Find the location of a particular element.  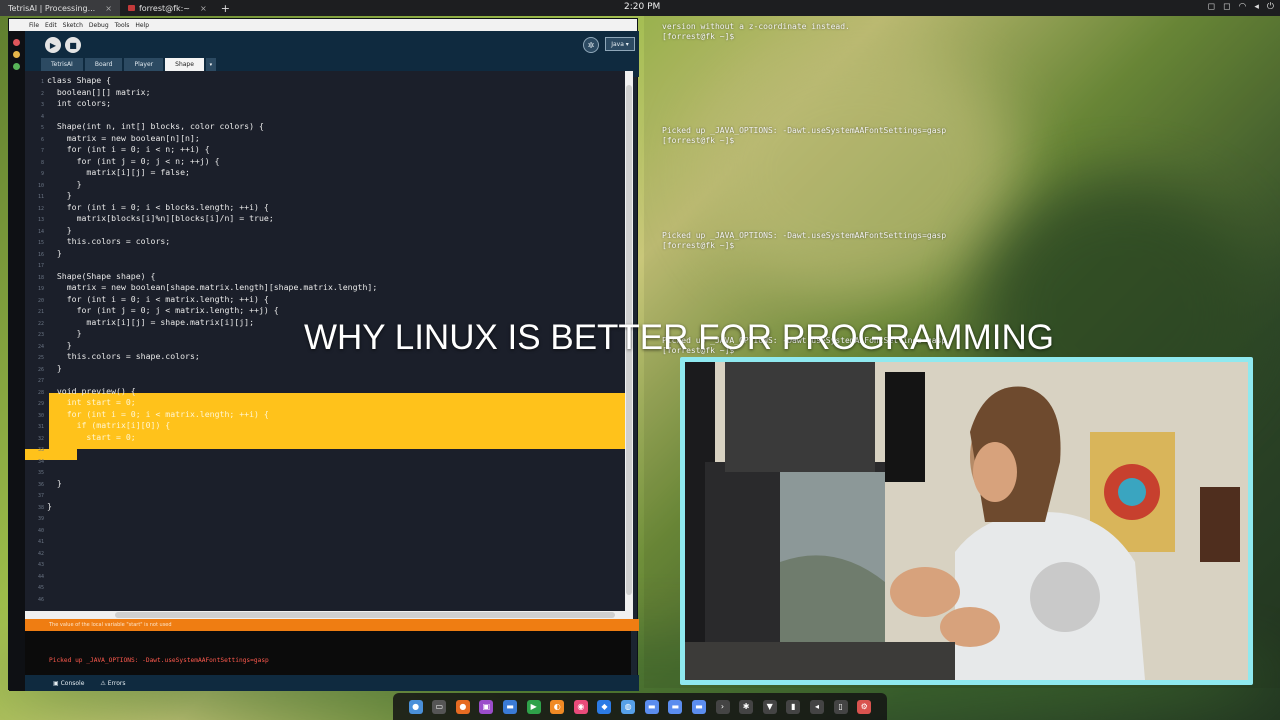

code-line: 41 is located at coordinates (325, 541).